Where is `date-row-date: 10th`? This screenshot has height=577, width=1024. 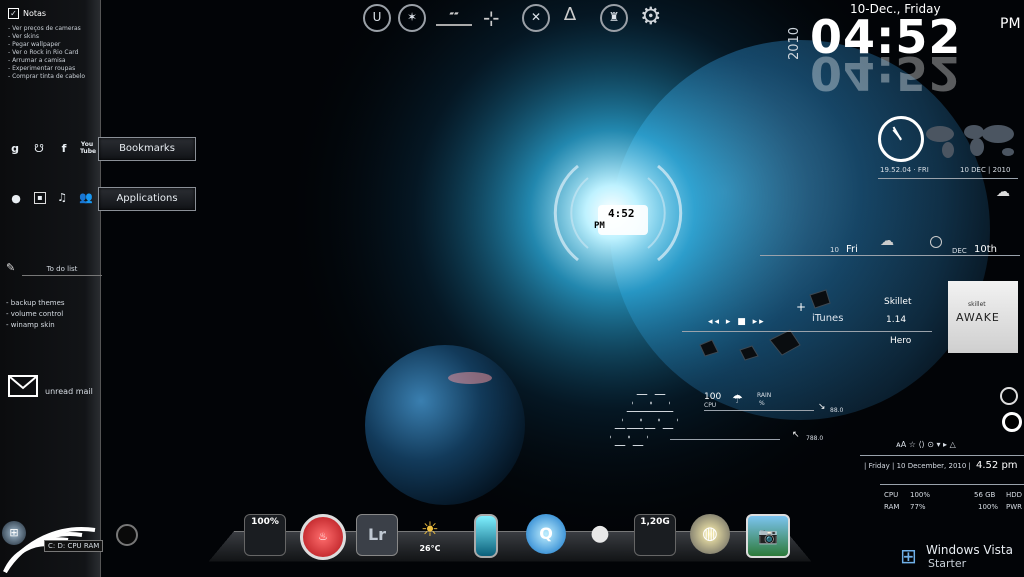
date-row-date: 10th is located at coordinates (985, 249).